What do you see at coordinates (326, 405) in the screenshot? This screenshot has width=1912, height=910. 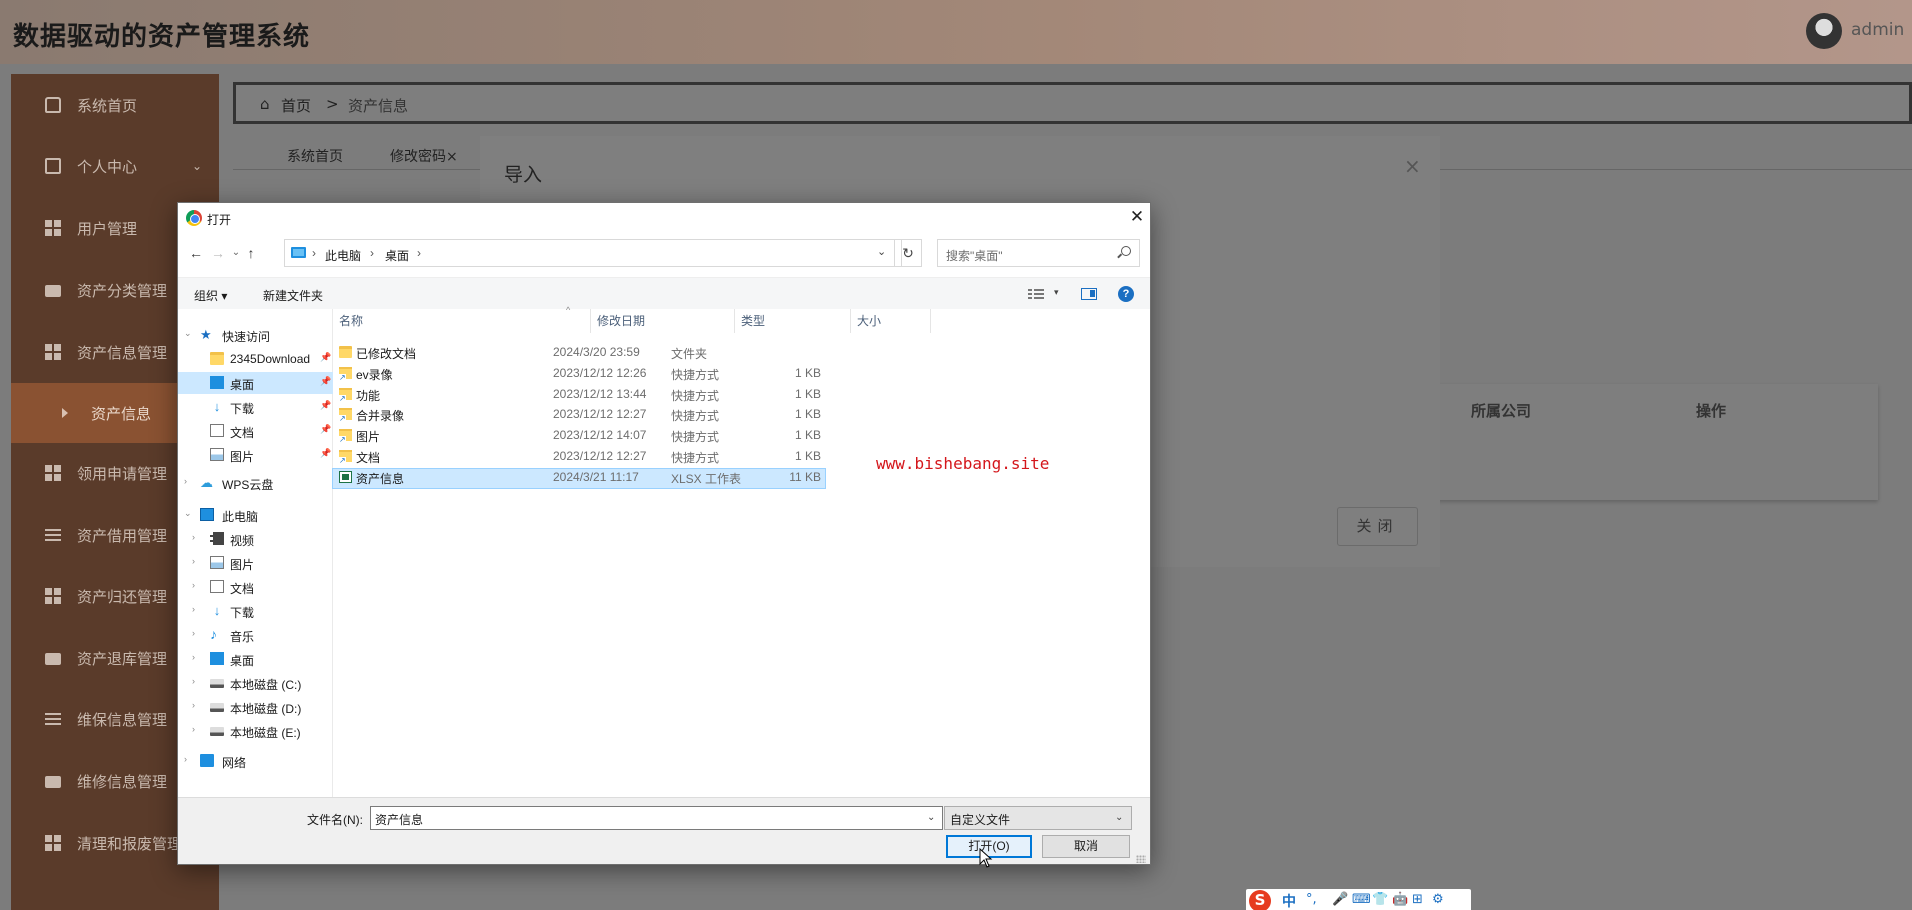 I see `pin-icon: 📌` at bounding box center [326, 405].